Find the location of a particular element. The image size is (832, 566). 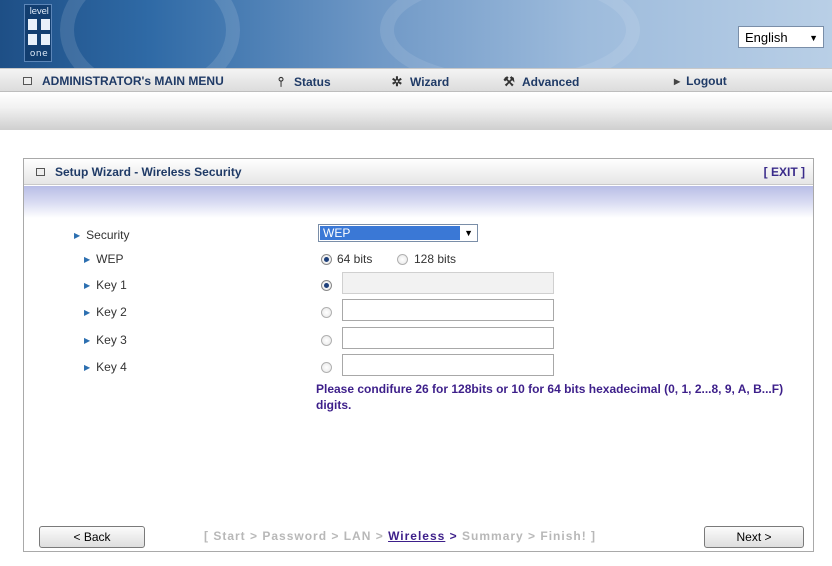

key4-label: ▶ Key 4 is located at coordinates (105, 367).